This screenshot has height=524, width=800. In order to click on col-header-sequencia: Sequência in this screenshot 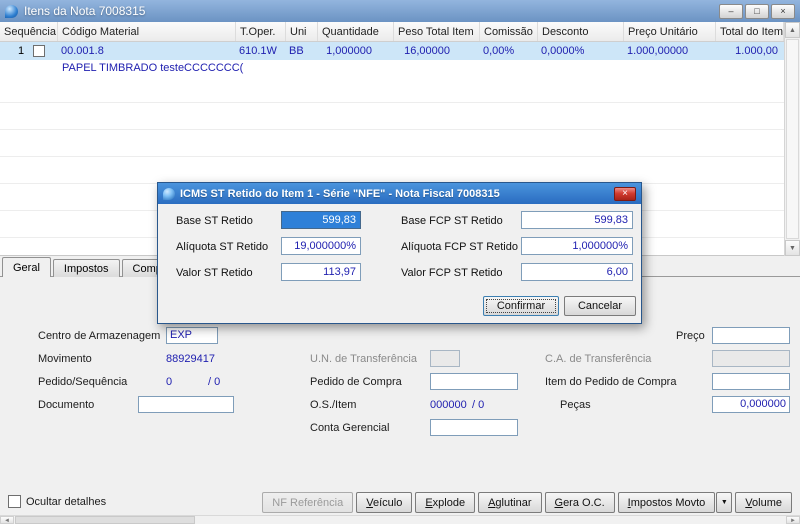, I will do `click(29, 31)`.